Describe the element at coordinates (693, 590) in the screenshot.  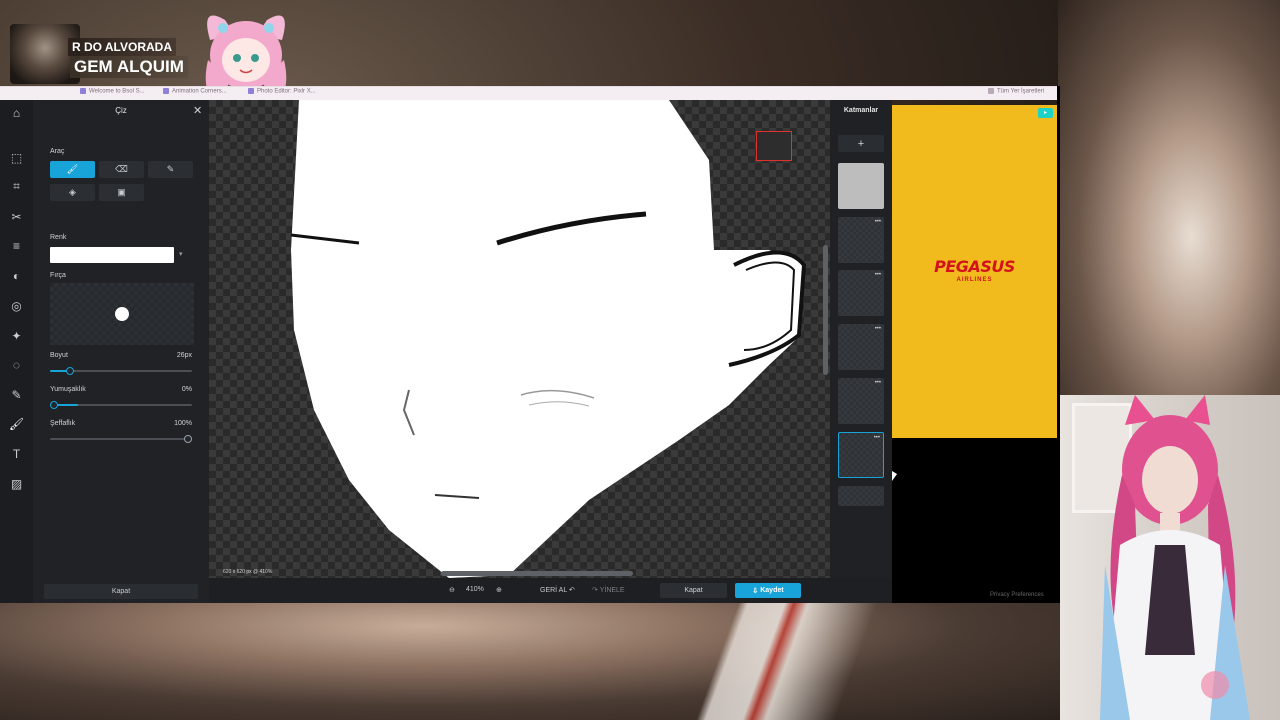
I see `close-button: Kapat` at that location.